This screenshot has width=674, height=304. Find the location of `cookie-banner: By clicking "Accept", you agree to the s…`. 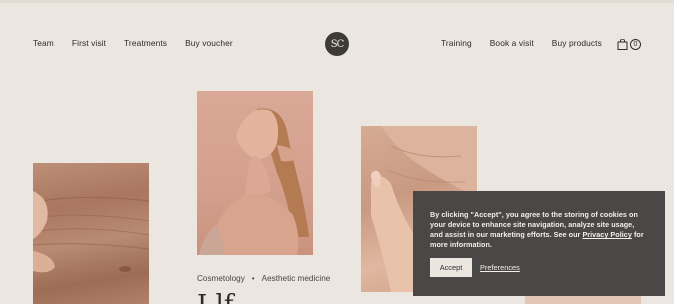

cookie-banner: By clicking "Accept", you agree to the s… is located at coordinates (539, 243).